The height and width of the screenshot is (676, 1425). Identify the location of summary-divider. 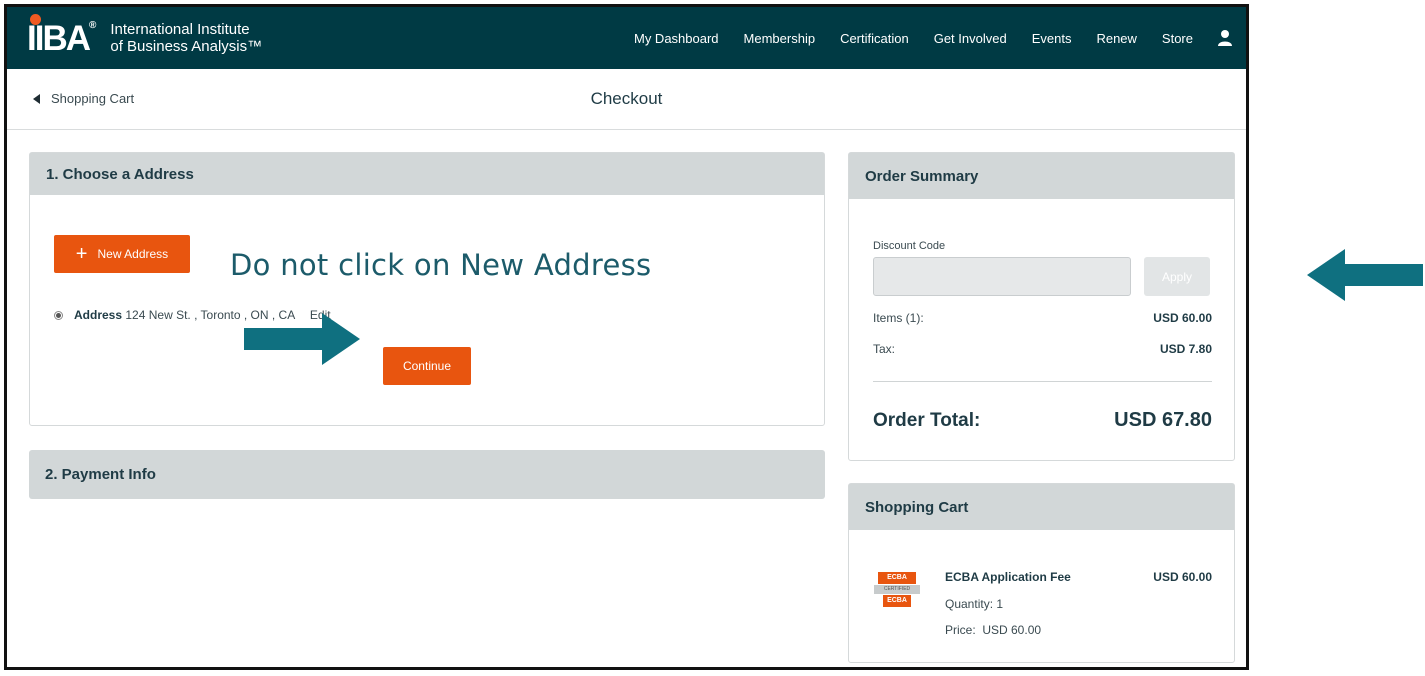
(1042, 381).